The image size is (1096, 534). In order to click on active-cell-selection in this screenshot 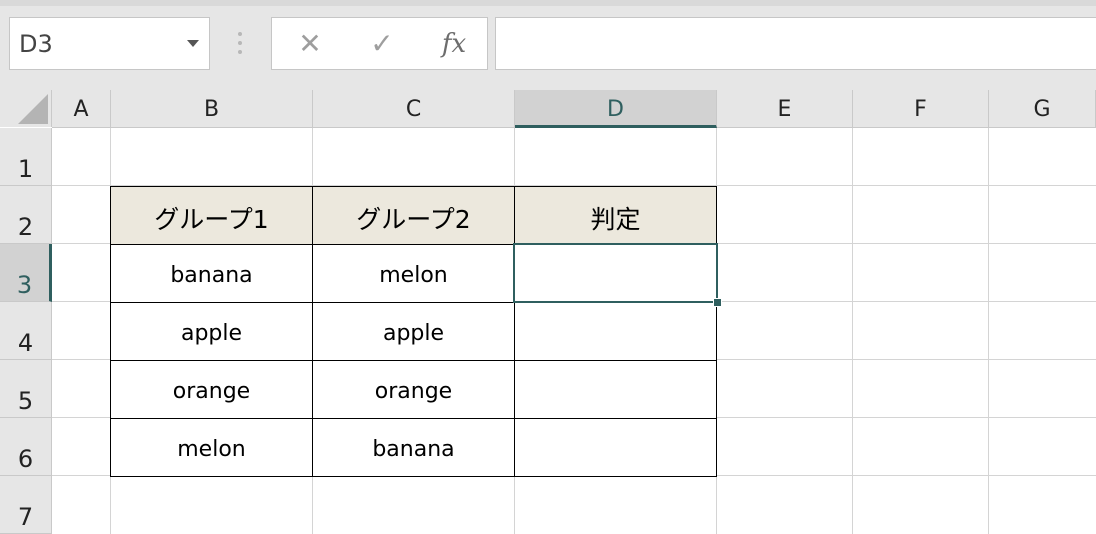, I will do `click(615, 273)`.